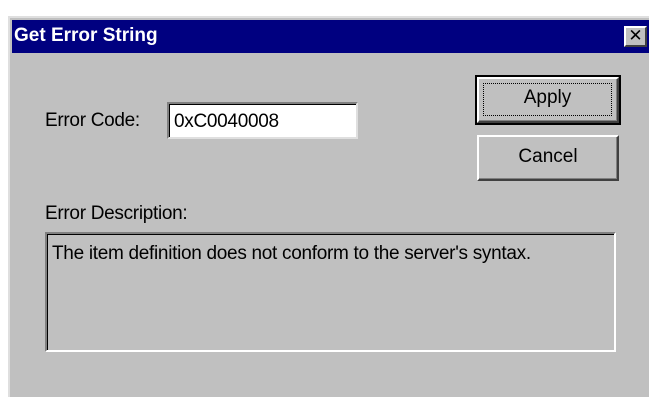 This screenshot has height=397, width=649. I want to click on apply-button: Apply, so click(548, 100).